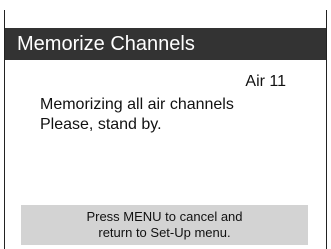 The image size is (331, 249). Describe the element at coordinates (164, 216) in the screenshot. I see `cancel-hint-line1: Press MENU to cancel and` at that location.